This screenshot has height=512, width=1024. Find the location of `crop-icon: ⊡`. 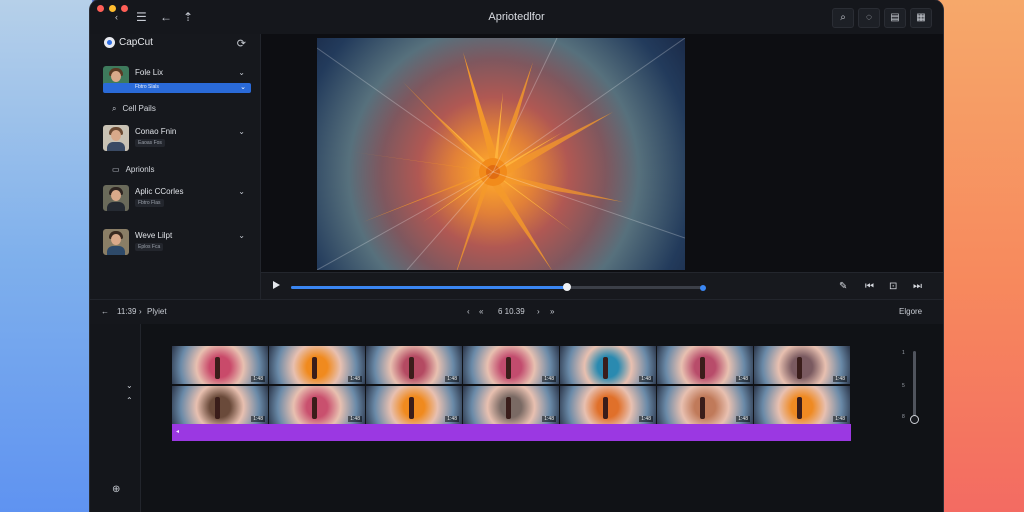

crop-icon: ⊡ is located at coordinates (893, 286).